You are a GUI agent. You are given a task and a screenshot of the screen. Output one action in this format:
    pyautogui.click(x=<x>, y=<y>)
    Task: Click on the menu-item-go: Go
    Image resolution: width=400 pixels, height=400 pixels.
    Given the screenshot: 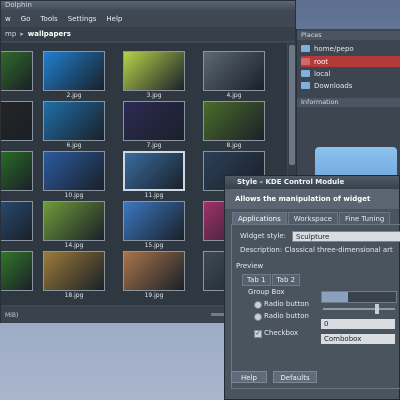 What is the action you would take?
    pyautogui.click(x=27, y=19)
    